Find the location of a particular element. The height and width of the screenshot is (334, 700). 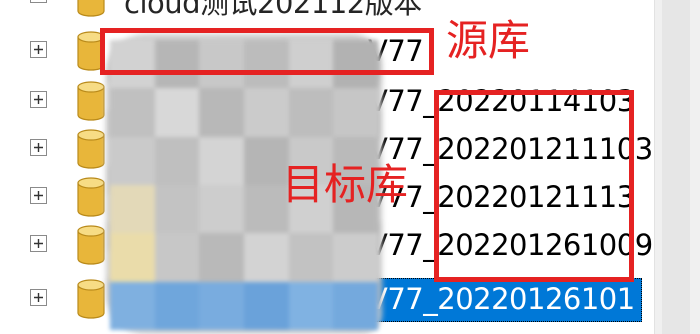

source-db-highlight-box is located at coordinates (267, 51).